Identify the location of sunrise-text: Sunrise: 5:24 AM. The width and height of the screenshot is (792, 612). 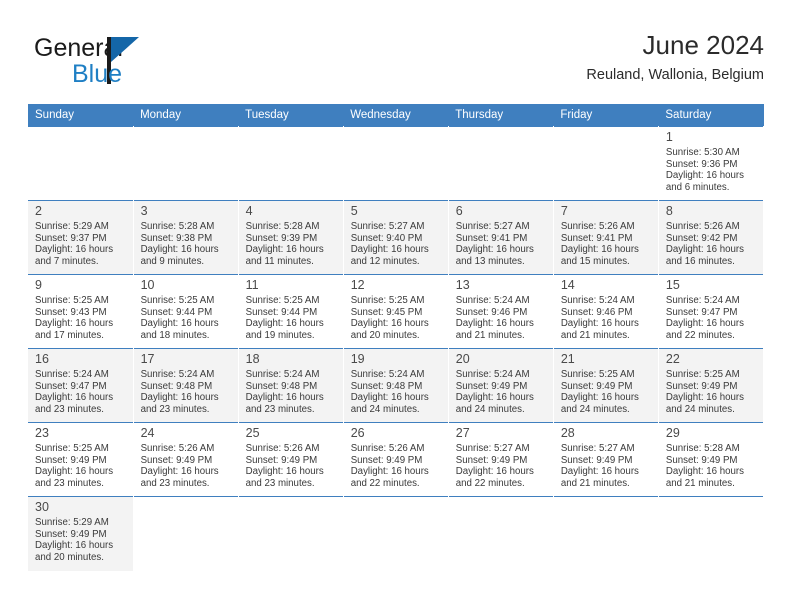
(492, 374).